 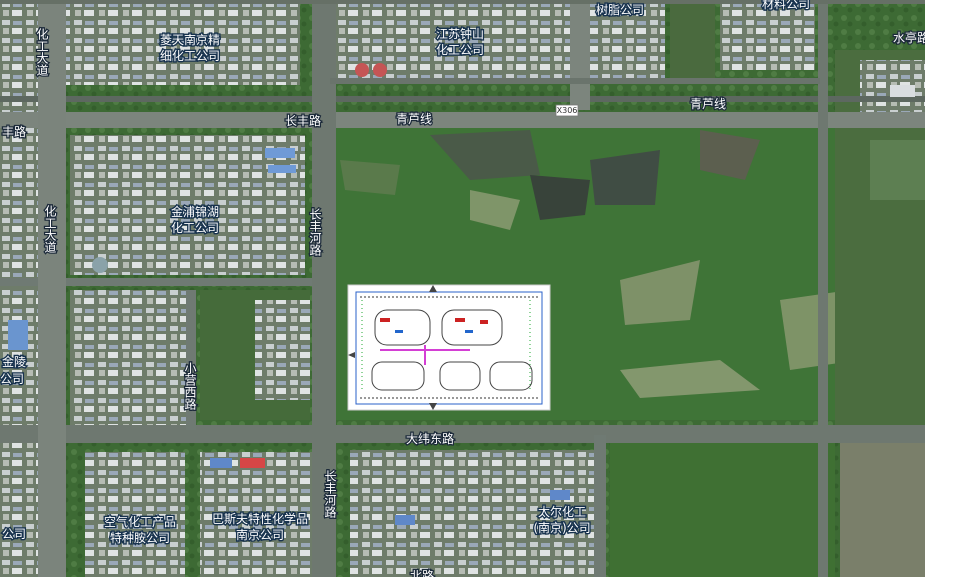 I want to click on poi-zhongshan-line1: 江苏钟山, so click(x=460, y=34).